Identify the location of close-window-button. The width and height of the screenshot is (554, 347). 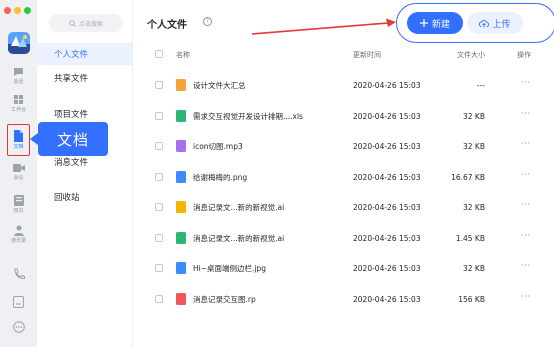
(7, 10).